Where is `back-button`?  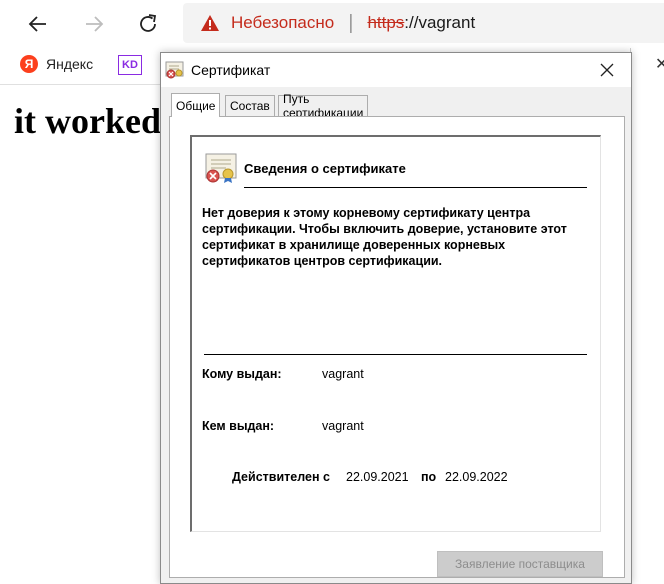 back-button is located at coordinates (38, 24).